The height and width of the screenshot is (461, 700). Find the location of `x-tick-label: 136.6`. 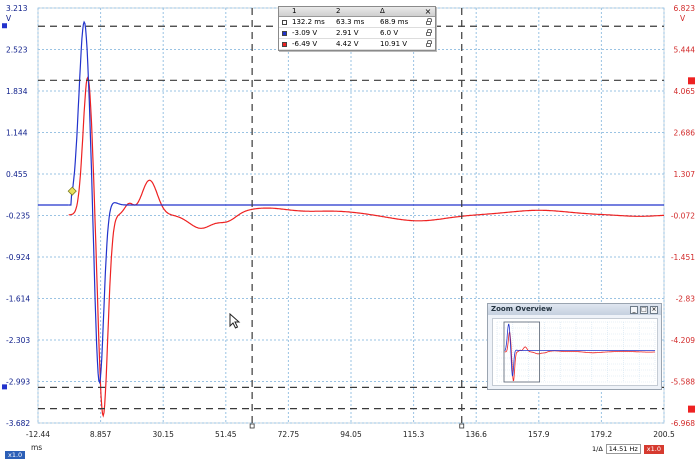

x-tick-label: 136.6 is located at coordinates (476, 434).